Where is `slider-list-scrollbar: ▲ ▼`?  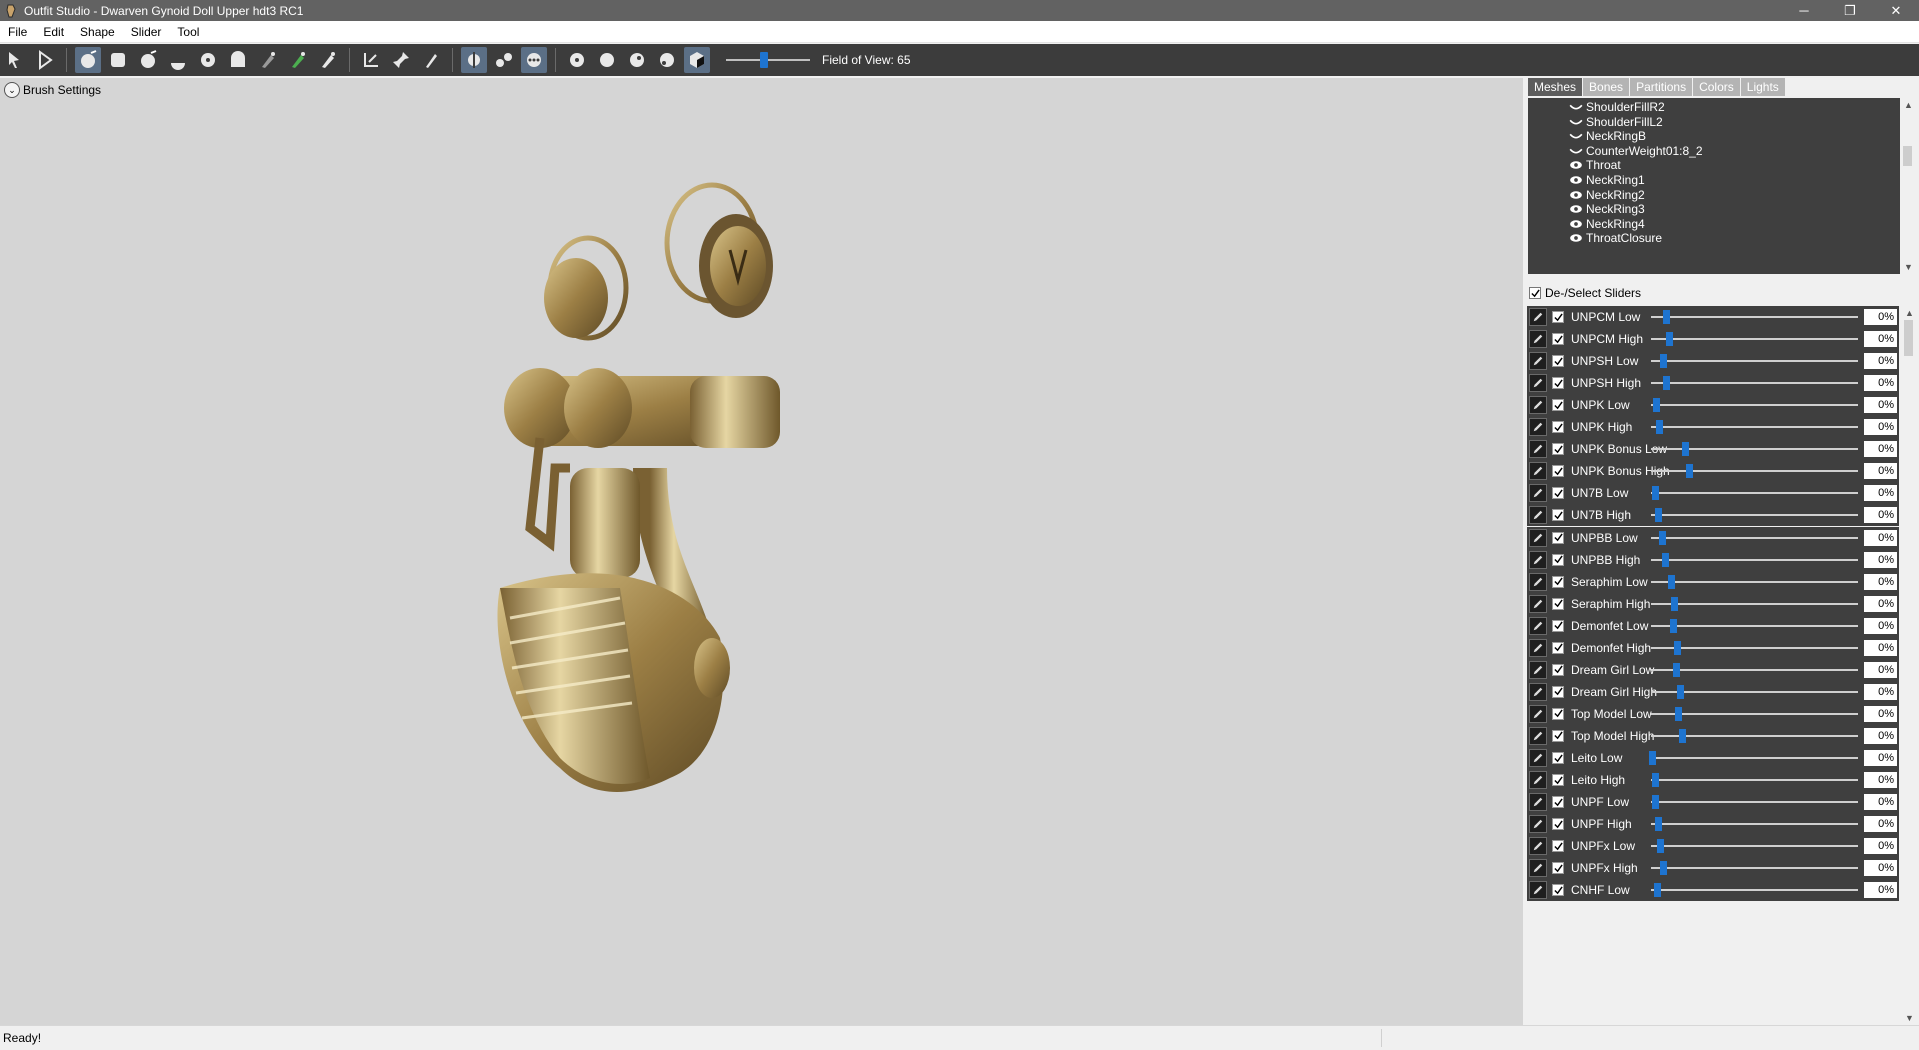 slider-list-scrollbar: ▲ ▼ is located at coordinates (1909, 665).